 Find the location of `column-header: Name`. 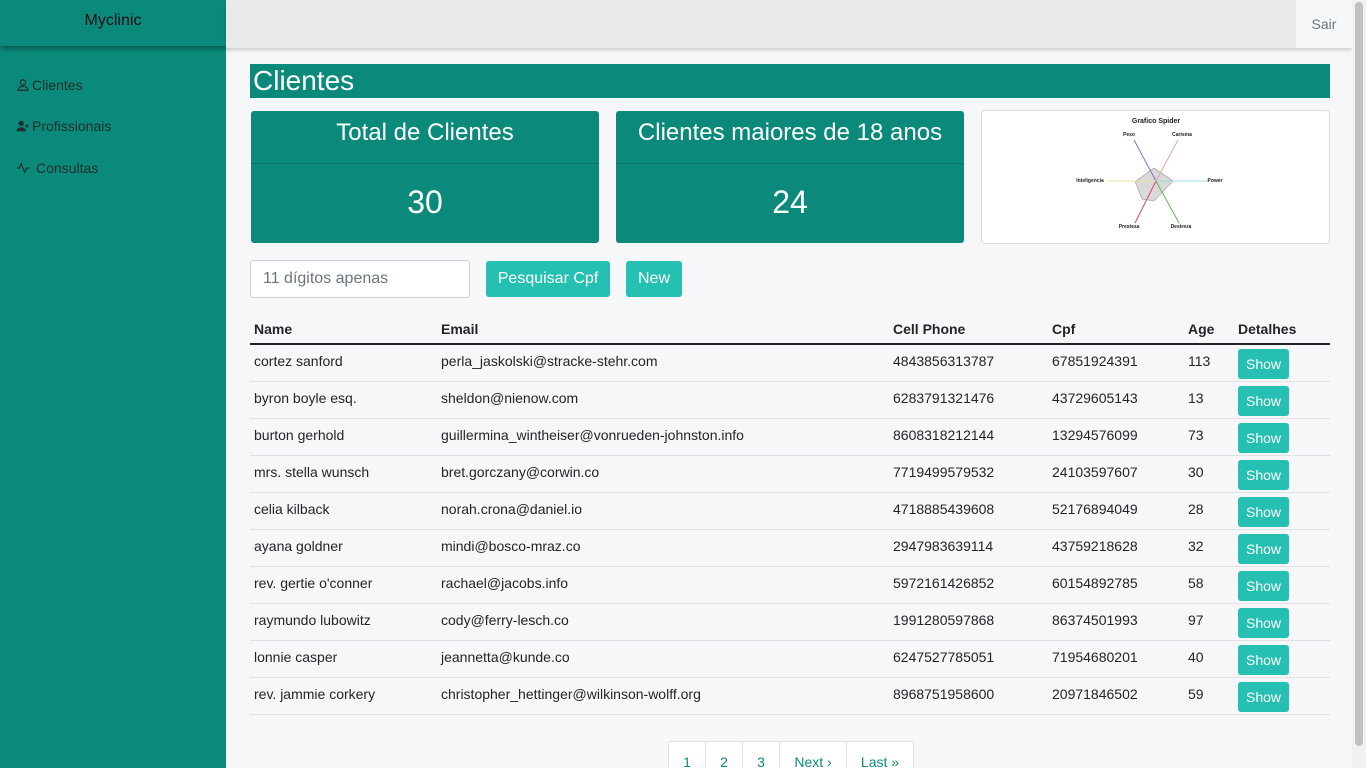

column-header: Name is located at coordinates (343, 329).